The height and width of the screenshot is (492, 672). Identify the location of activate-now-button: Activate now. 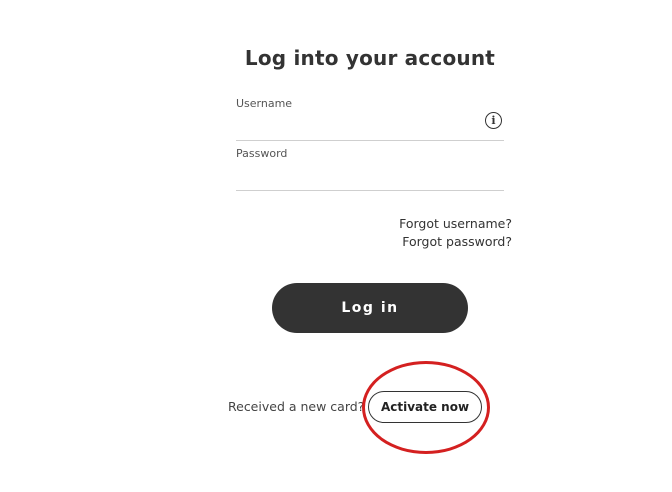
(425, 407).